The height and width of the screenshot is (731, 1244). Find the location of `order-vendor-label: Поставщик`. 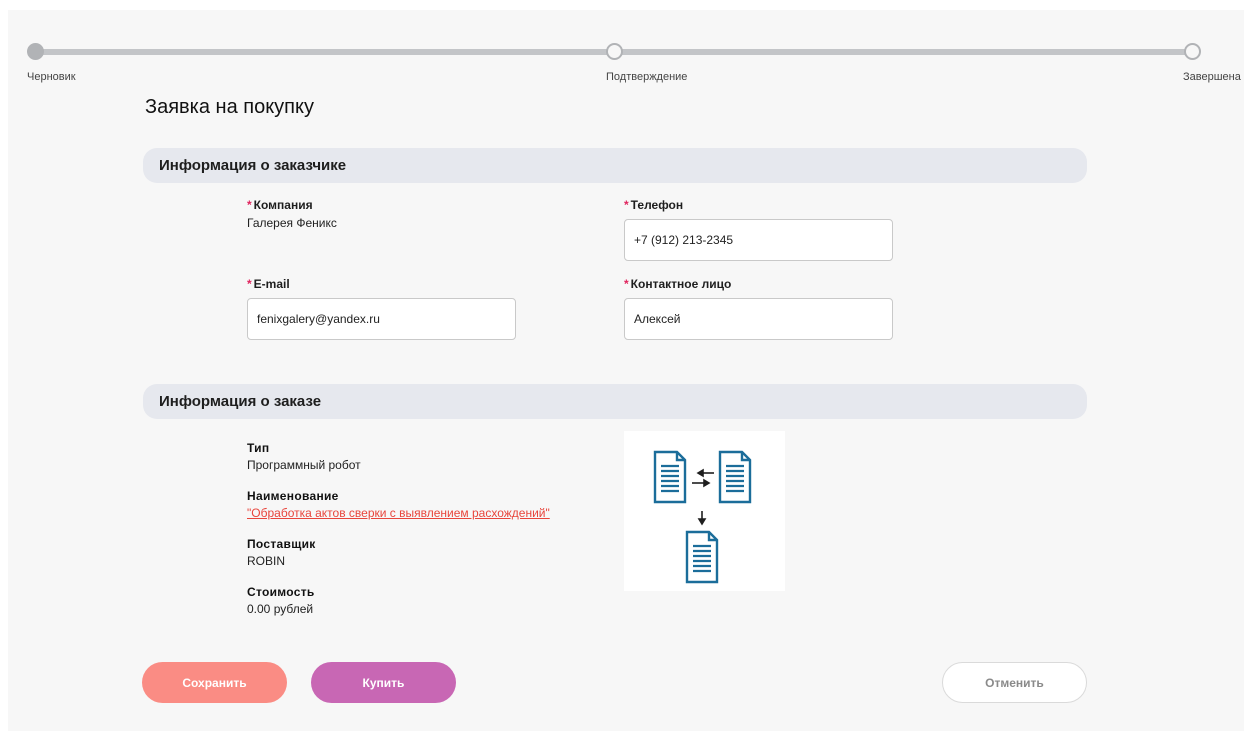

order-vendor-label: Поставщик is located at coordinates (281, 544).